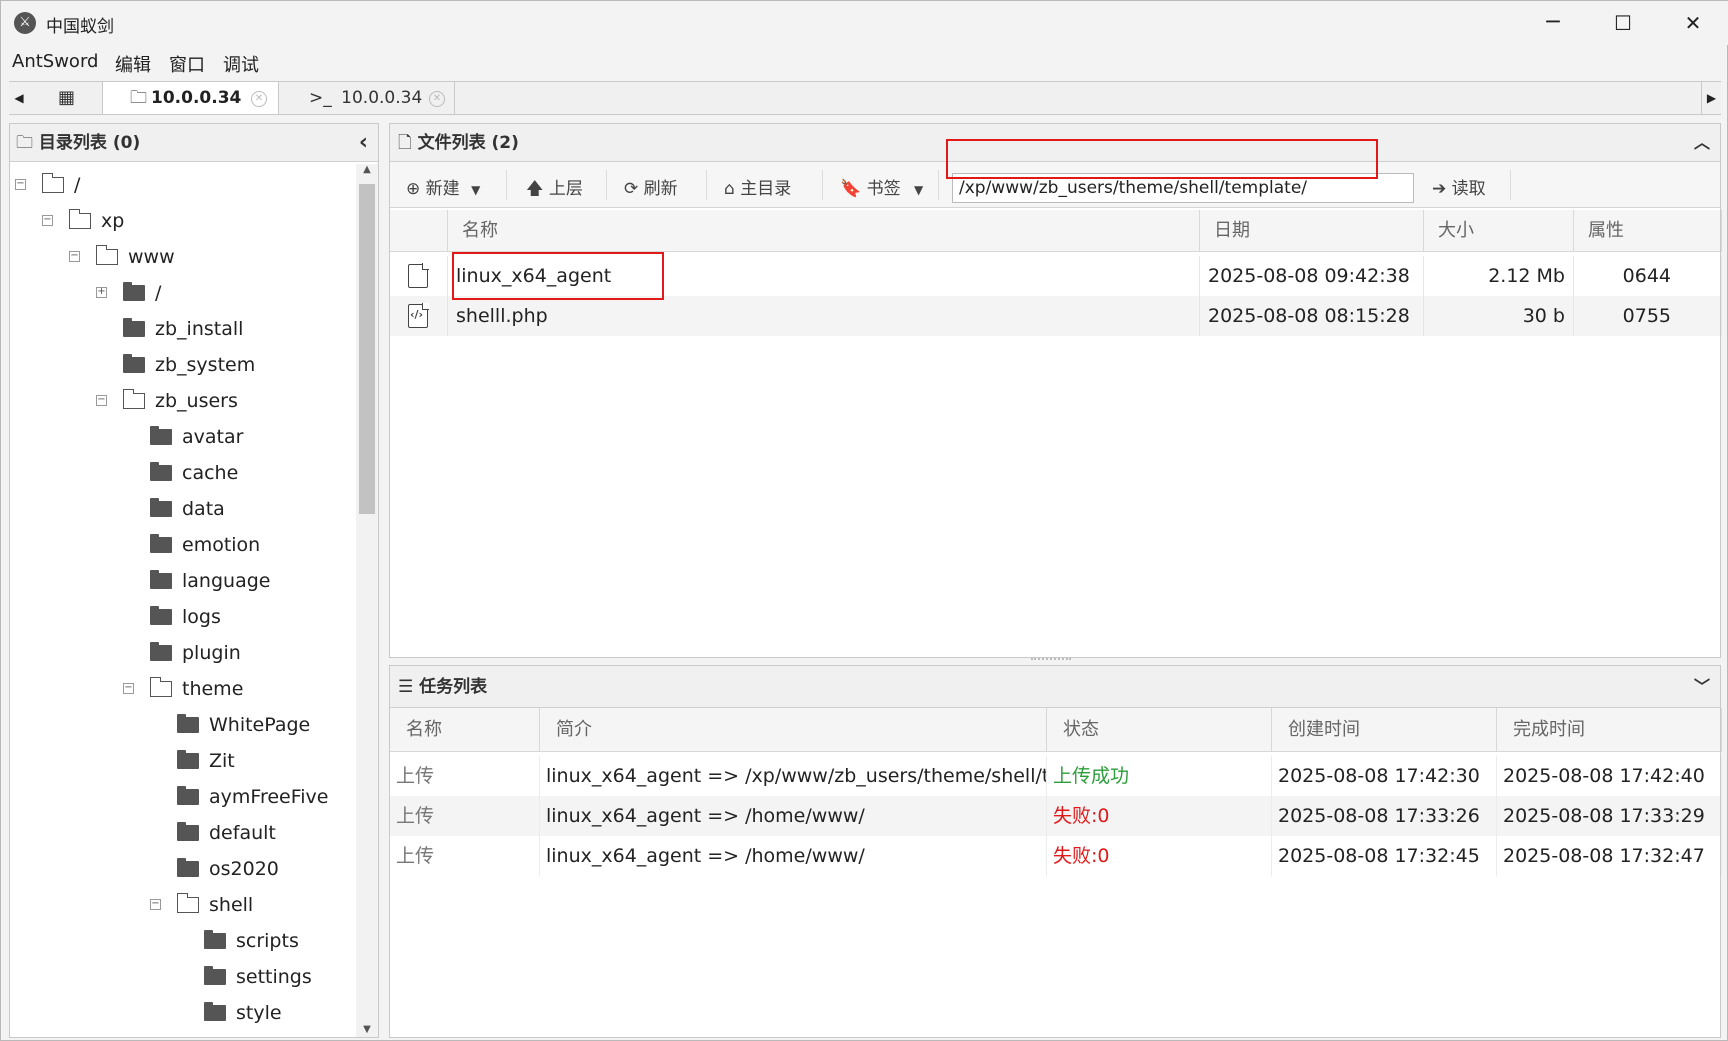 This screenshot has width=1728, height=1041. Describe the element at coordinates (1468, 189) in the screenshot. I see `read-label: 读取` at that location.